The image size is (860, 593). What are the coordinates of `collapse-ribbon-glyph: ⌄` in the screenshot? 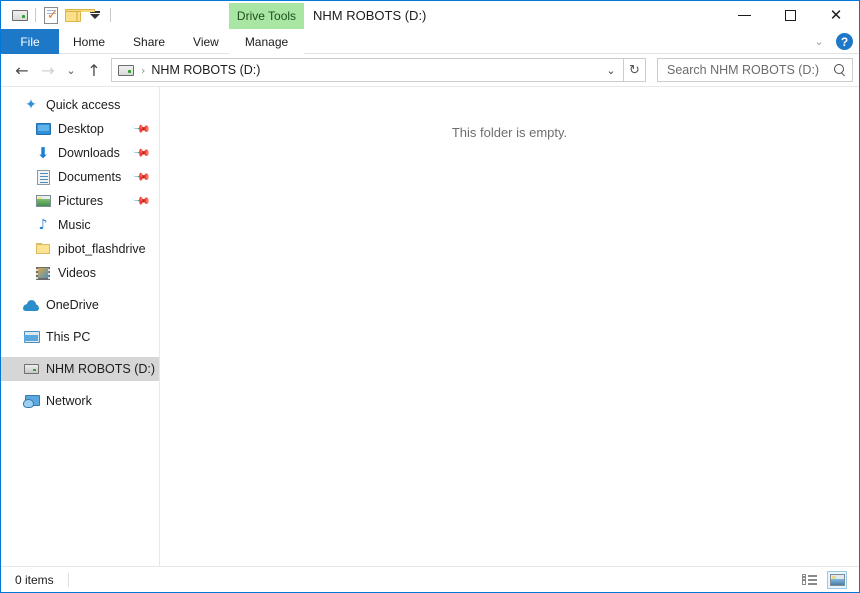 It's located at (819, 41).